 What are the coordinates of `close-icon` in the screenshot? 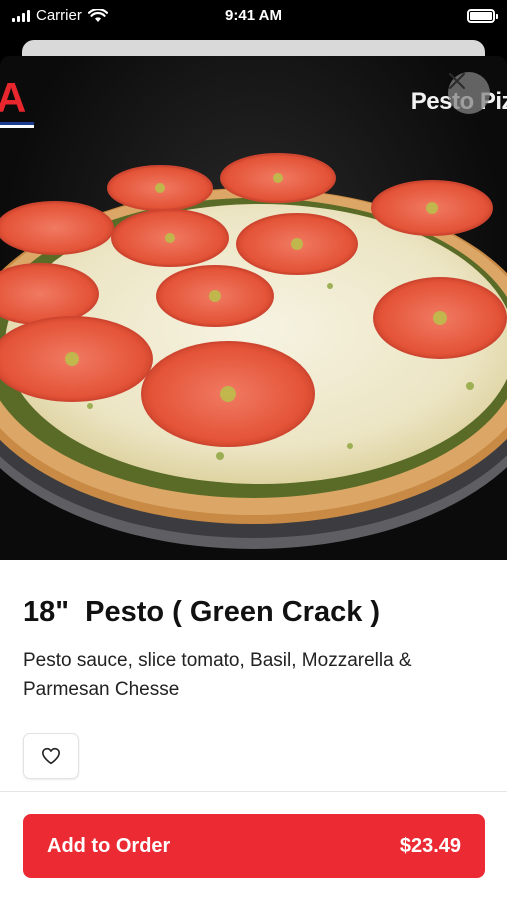 It's located at (457, 81).